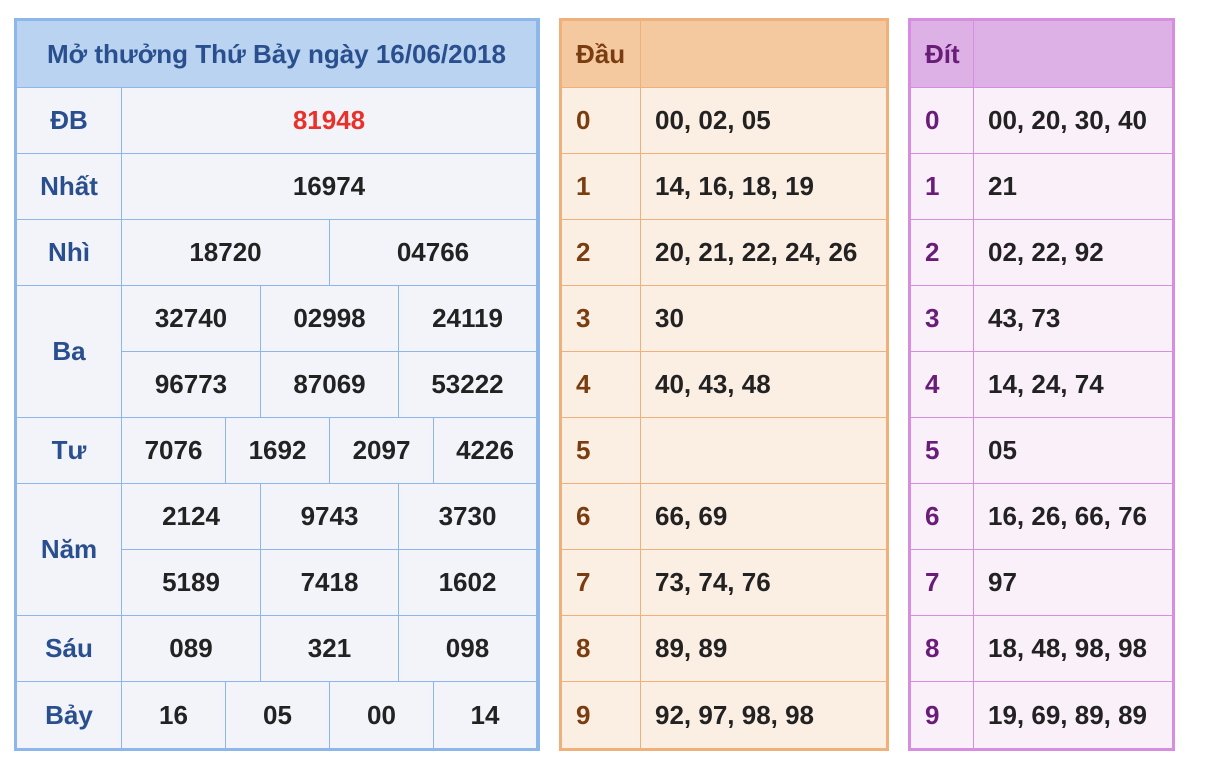 This screenshot has height=766, width=1206. I want to click on dau-row-key: 2, so click(601, 253).